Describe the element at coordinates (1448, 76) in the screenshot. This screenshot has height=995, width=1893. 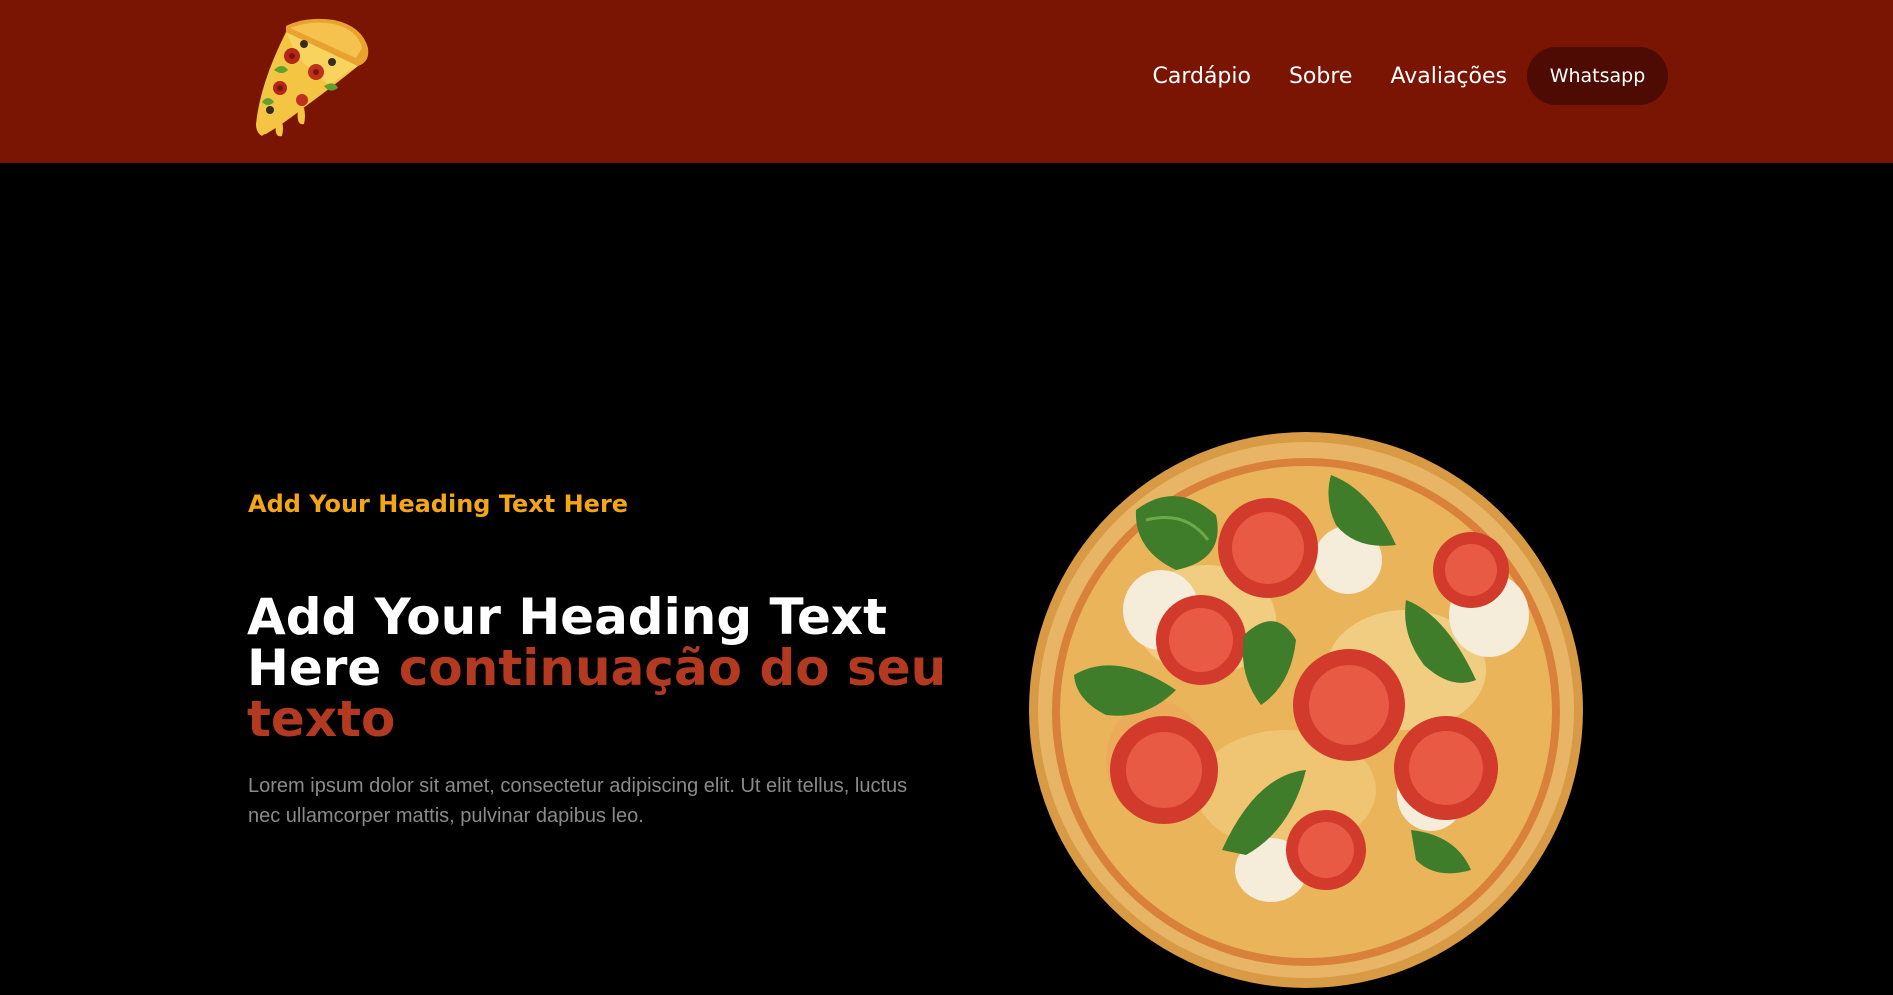
I see `nav-link-avaliacoes: Avaliações` at that location.